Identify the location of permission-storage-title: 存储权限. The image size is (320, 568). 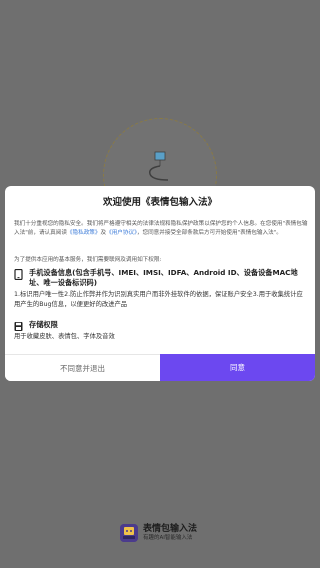
(43, 324).